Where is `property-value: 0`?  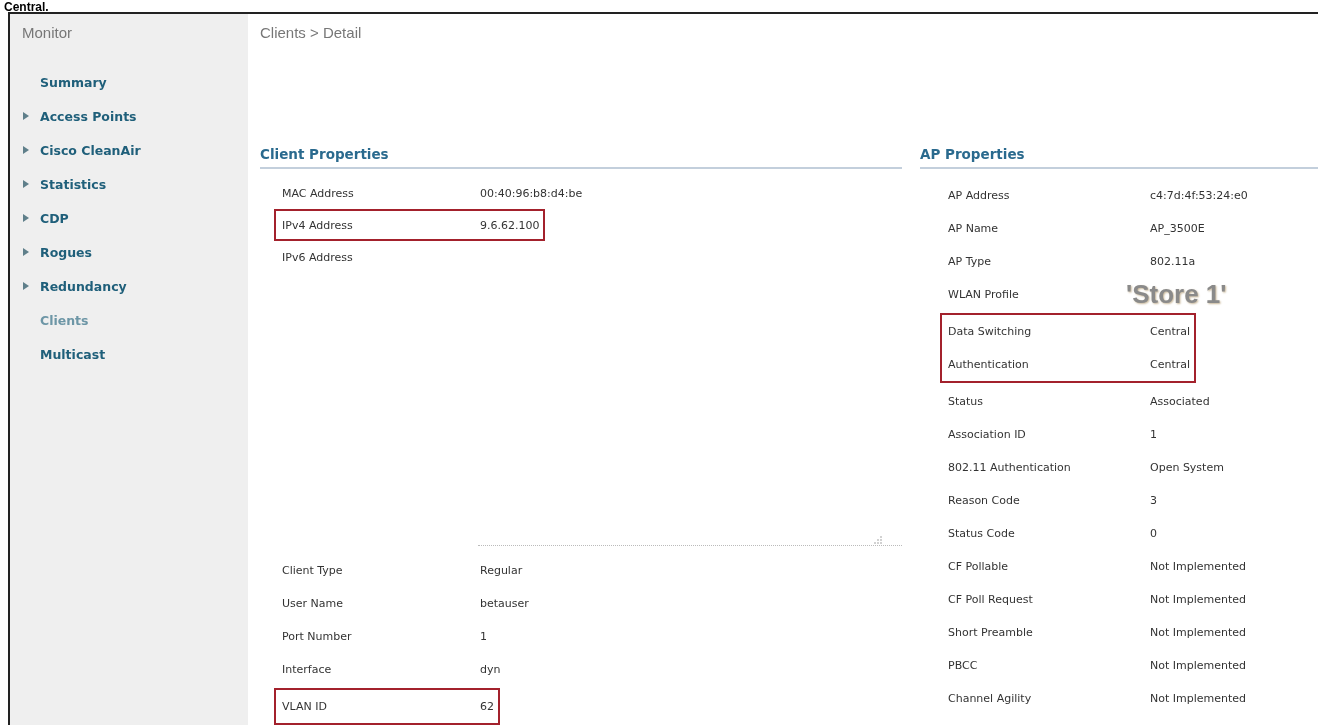 property-value: 0 is located at coordinates (1153, 533).